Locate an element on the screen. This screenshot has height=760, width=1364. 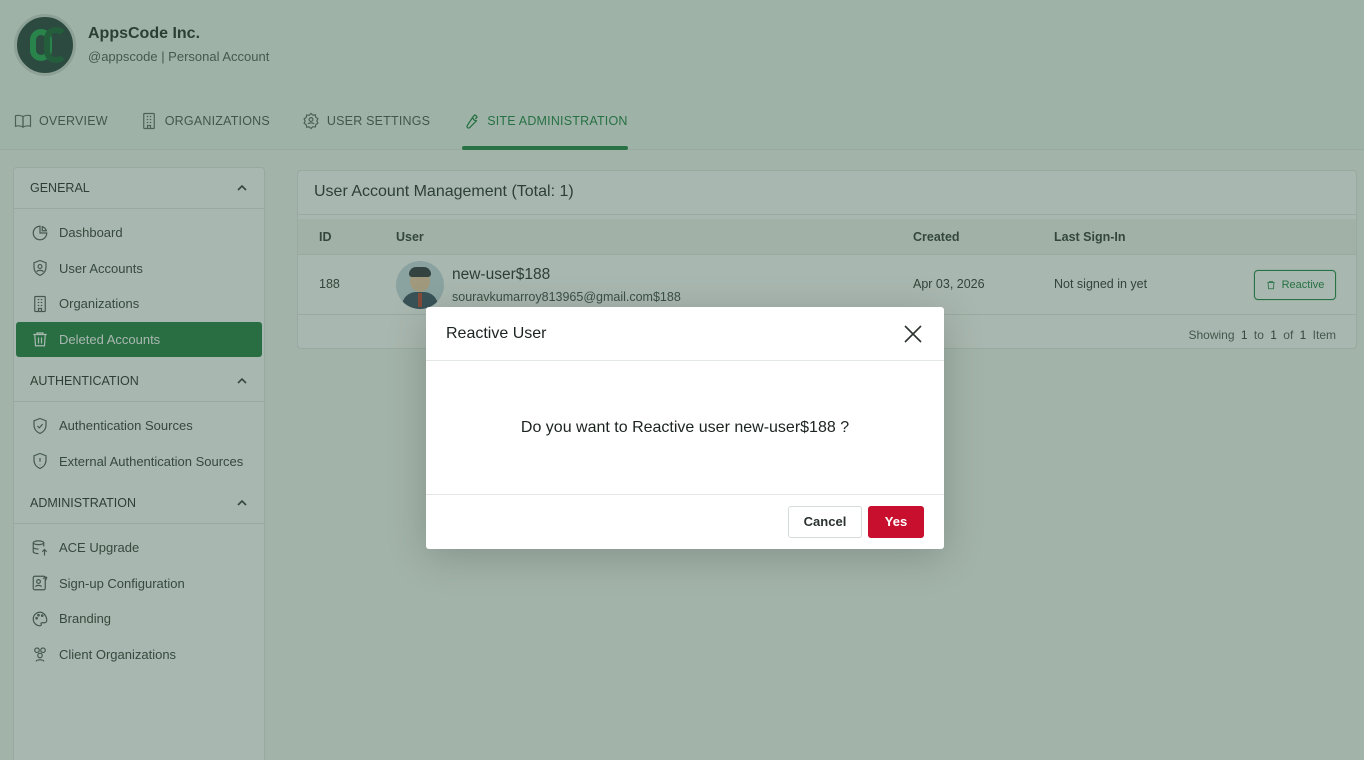
dialog-header: Reactive User is located at coordinates (685, 334).